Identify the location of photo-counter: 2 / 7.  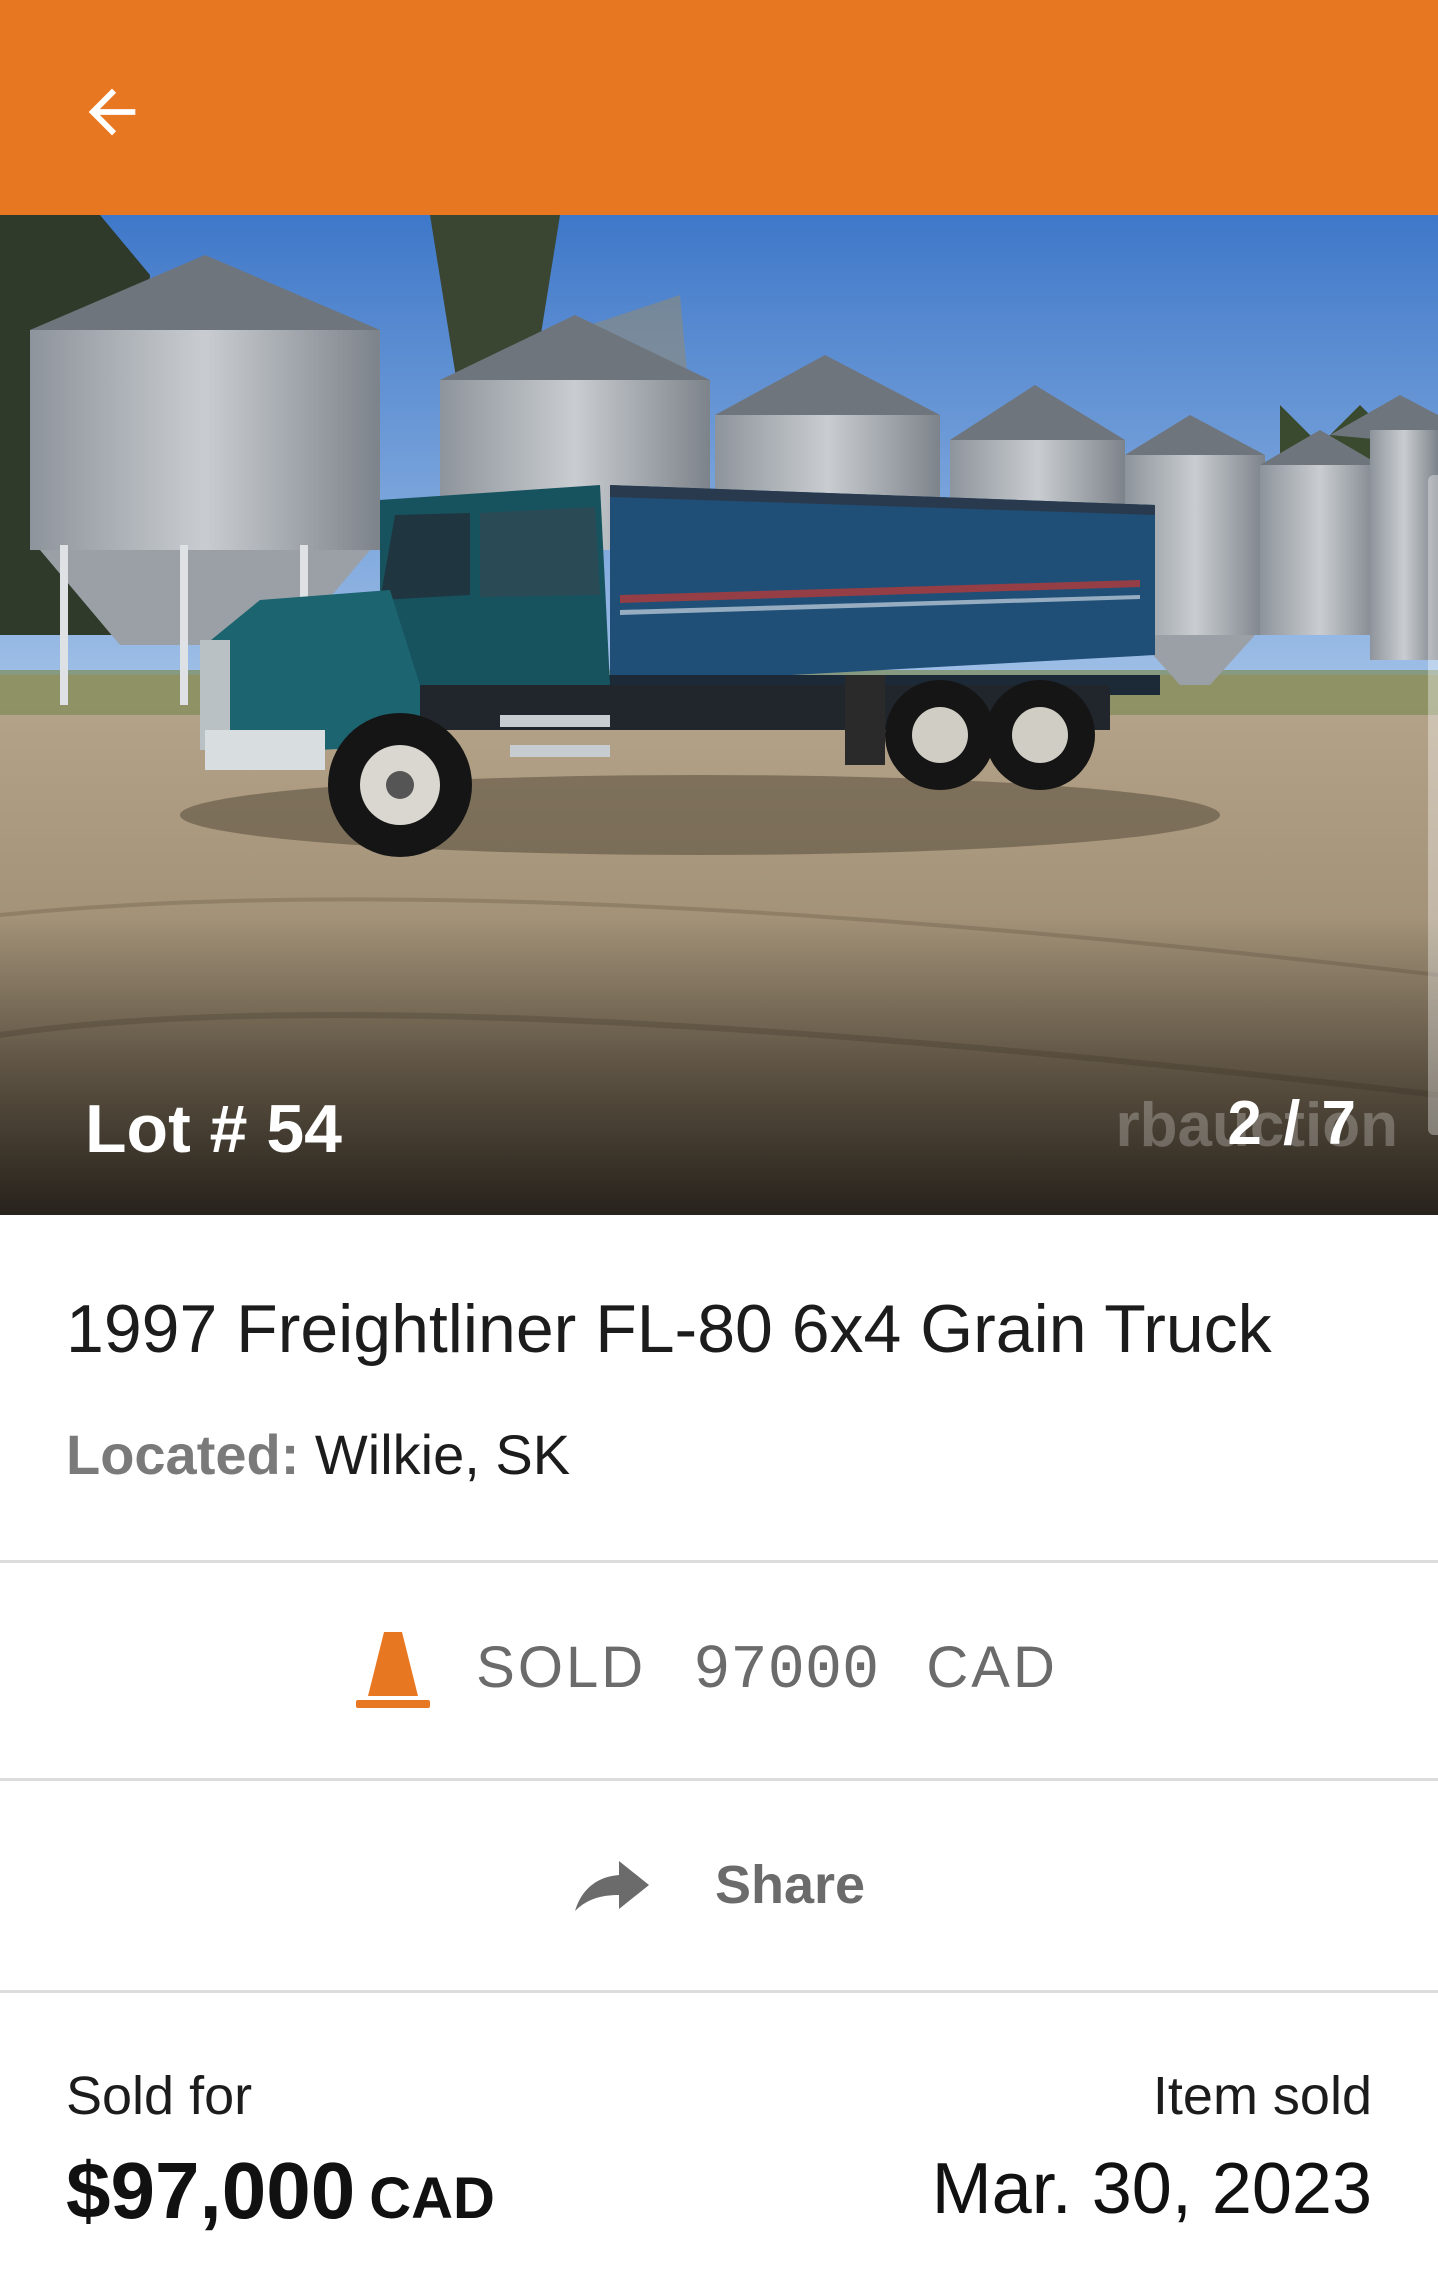
(1292, 1123).